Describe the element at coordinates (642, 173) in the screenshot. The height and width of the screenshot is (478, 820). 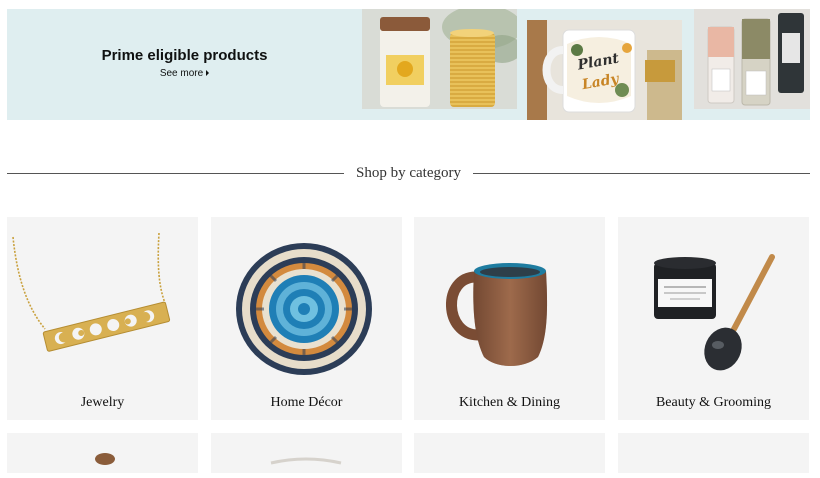
I see `divider-right` at that location.